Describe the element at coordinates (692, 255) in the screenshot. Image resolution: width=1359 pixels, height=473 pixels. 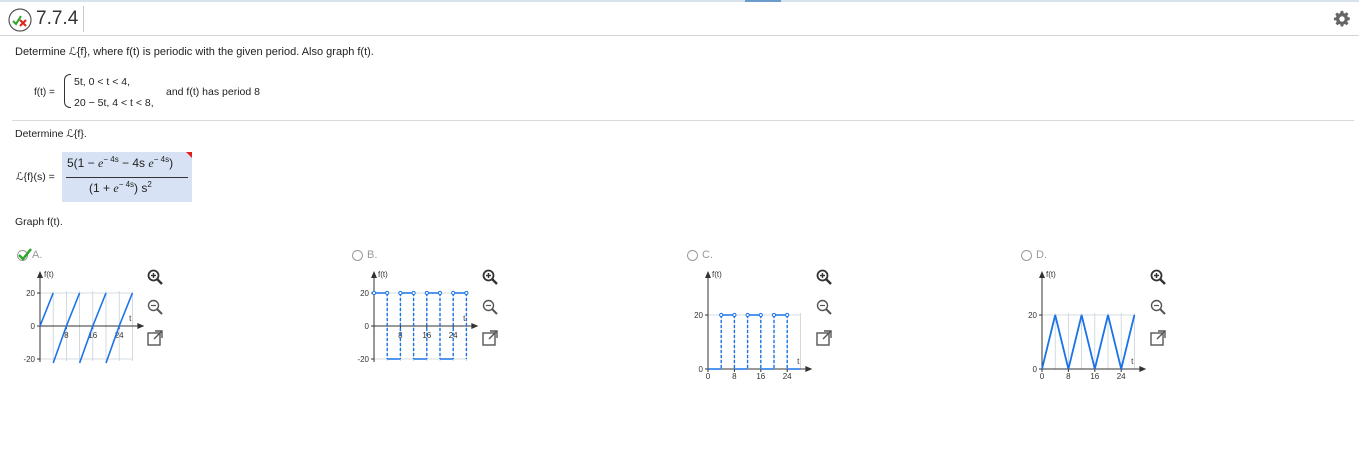
I see `option-c-radio` at that location.